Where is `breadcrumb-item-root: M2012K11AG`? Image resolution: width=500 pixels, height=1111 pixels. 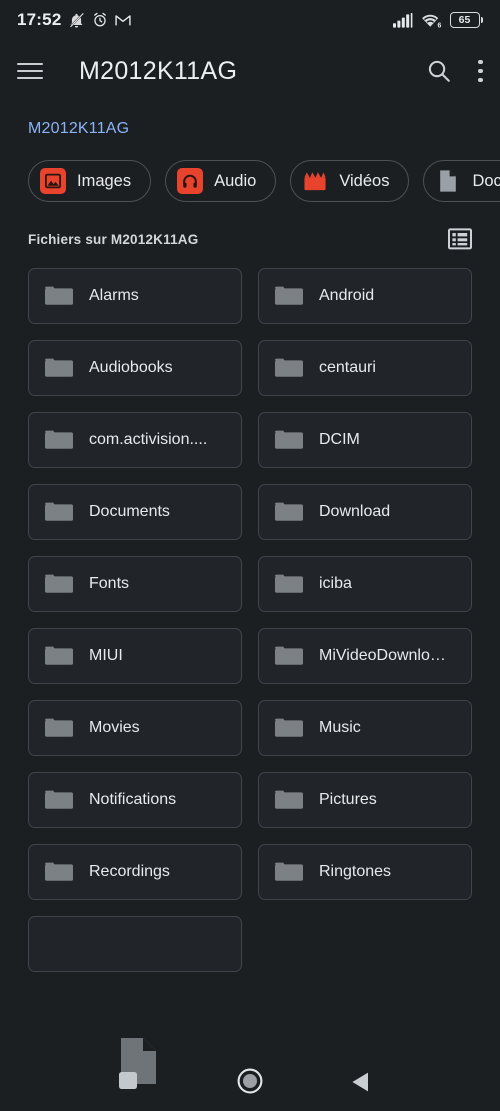 breadcrumb-item-root: M2012K11AG is located at coordinates (78, 129).